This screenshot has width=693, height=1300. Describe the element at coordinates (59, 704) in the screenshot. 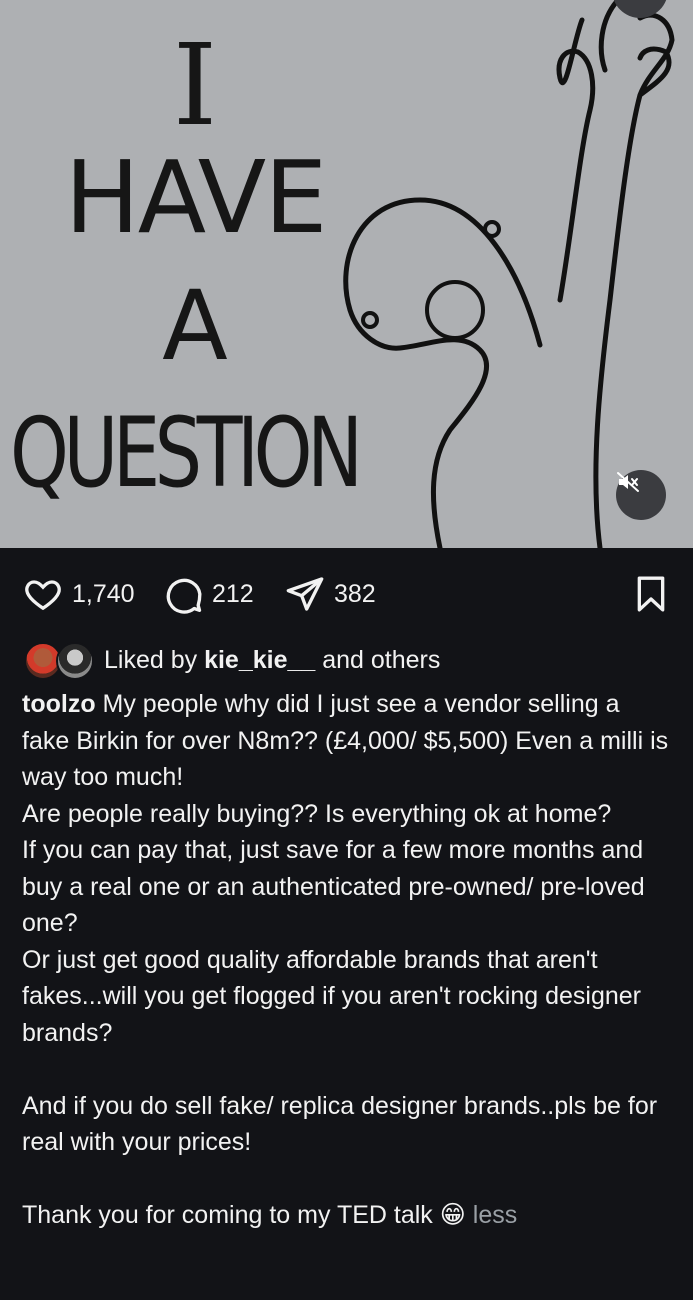

I see `caption-username: toolzo` at that location.